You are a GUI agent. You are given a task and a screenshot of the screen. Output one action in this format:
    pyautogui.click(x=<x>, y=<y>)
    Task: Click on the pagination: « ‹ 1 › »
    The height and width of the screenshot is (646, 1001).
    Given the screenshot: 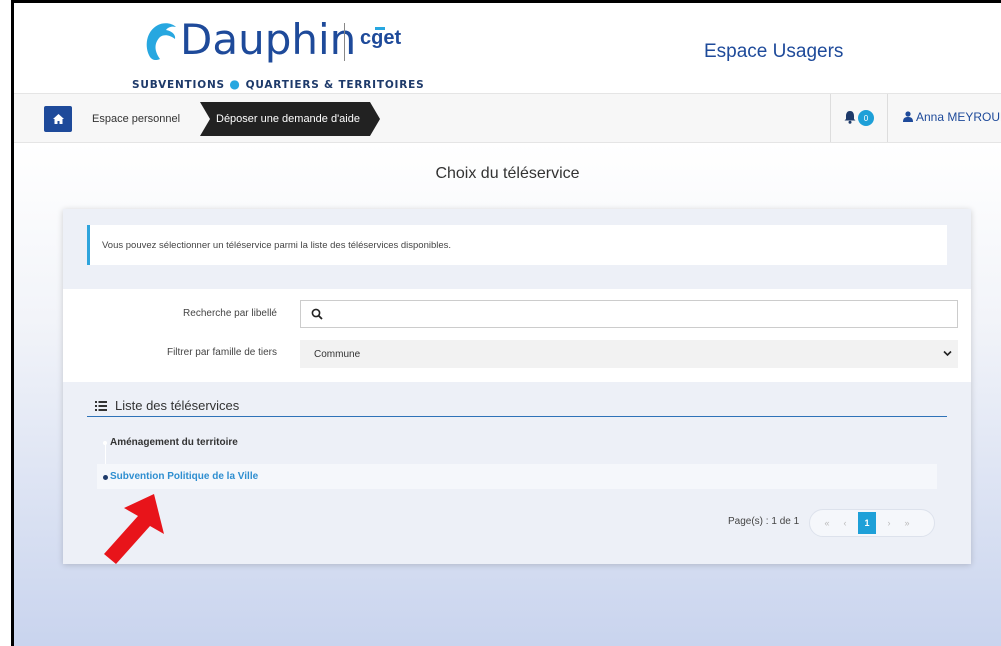 What is the action you would take?
    pyautogui.click(x=872, y=523)
    